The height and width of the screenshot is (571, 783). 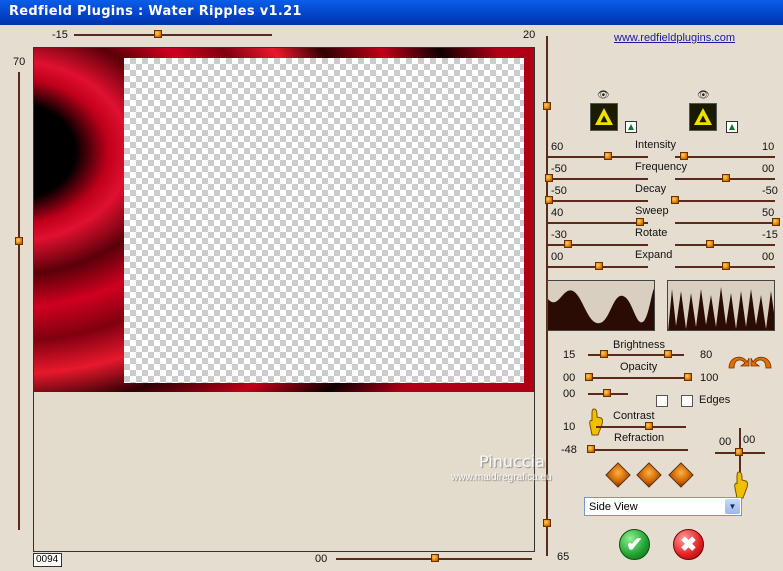 What do you see at coordinates (739, 452) in the screenshot?
I see `light-xy-thumb` at bounding box center [739, 452].